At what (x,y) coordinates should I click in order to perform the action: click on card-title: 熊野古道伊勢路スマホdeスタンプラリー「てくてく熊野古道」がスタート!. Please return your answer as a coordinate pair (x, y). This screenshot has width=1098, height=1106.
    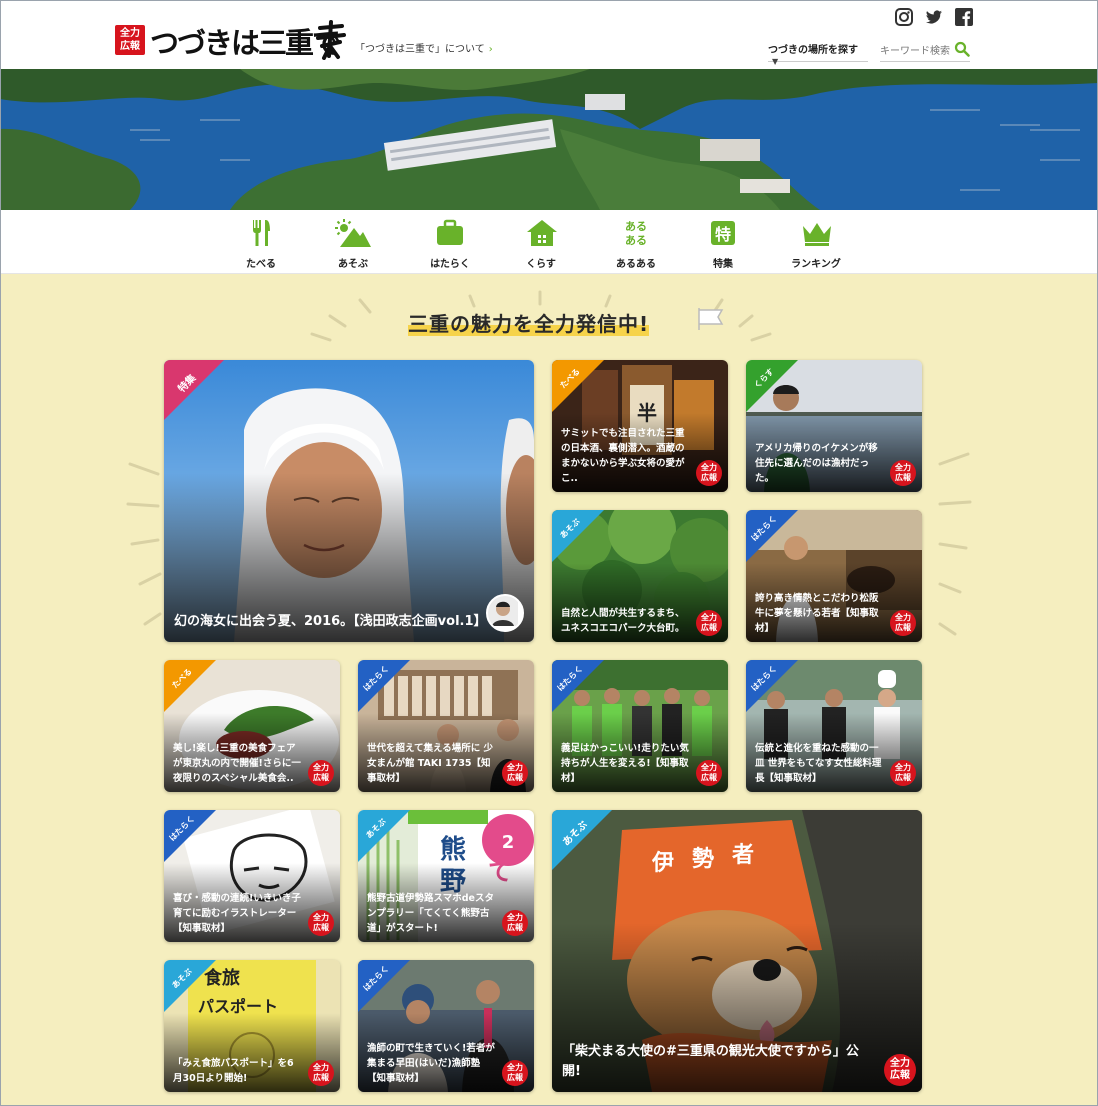
    Looking at the image, I should click on (430, 913).